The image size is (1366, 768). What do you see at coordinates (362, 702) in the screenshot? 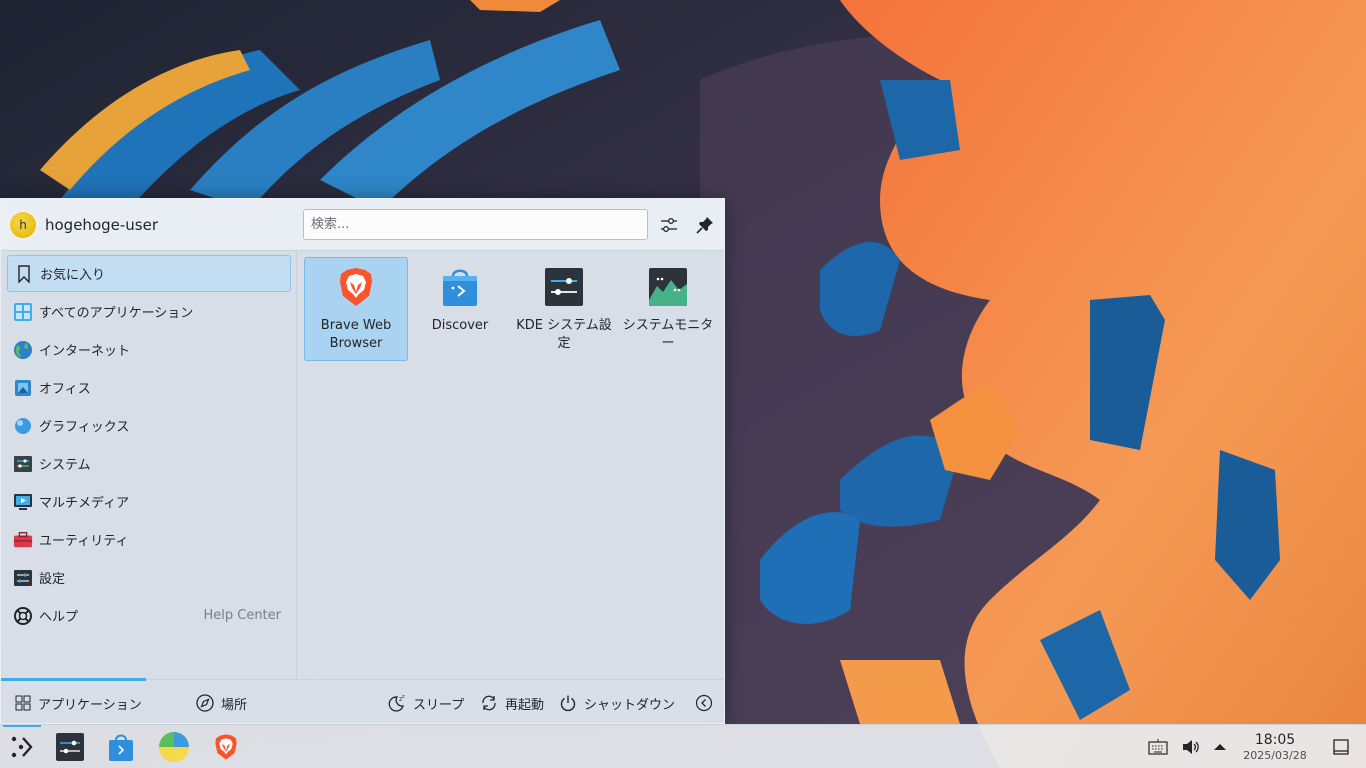
I see `launcher-footer: アプリケーション 場所 zz スリープ 再起動 シャットダウン` at bounding box center [362, 702].